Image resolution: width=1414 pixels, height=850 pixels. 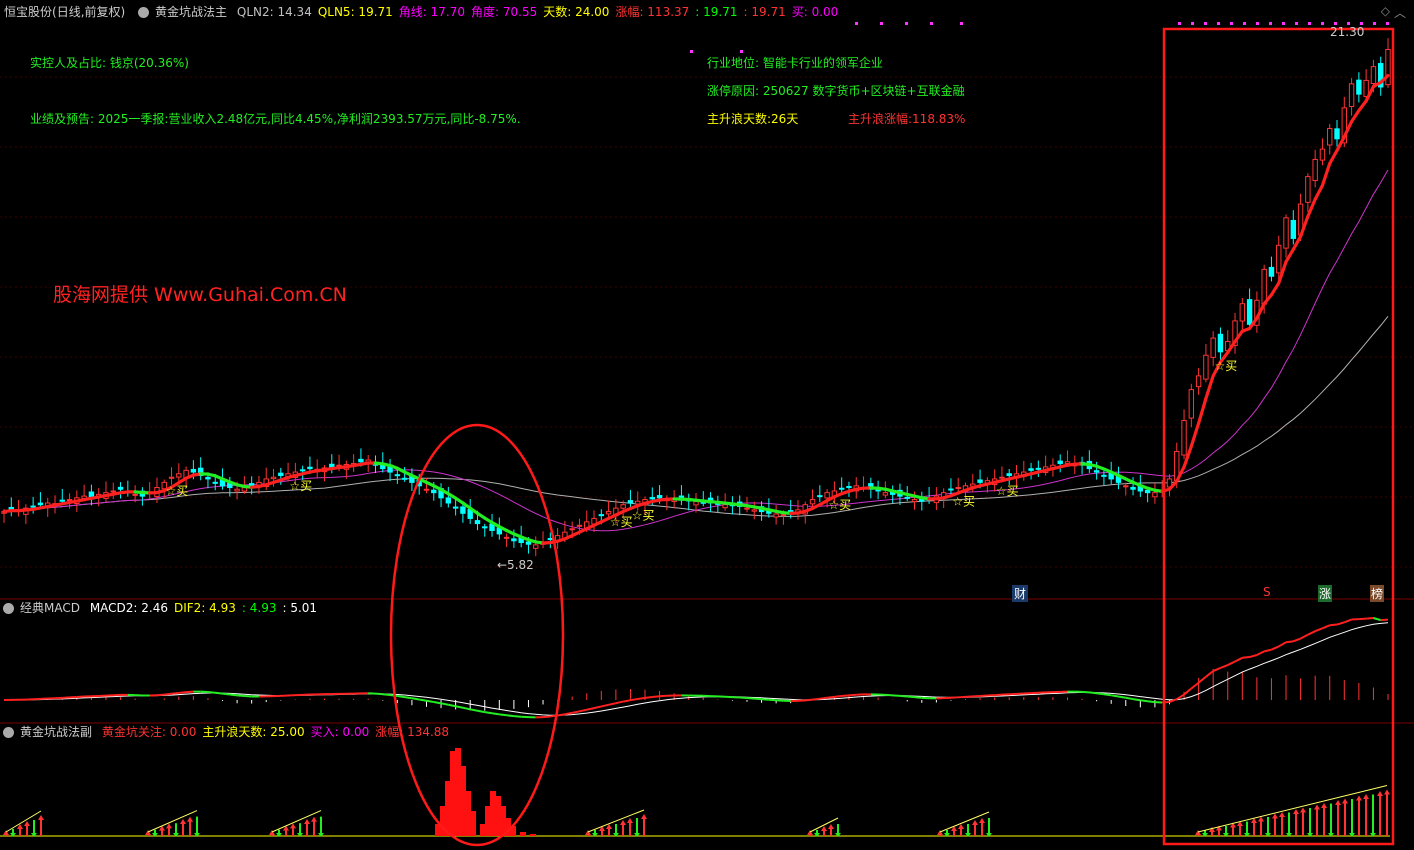 What do you see at coordinates (191, 12) in the screenshot?
I see `indicator-name: 黄金坑战法主` at bounding box center [191, 12].